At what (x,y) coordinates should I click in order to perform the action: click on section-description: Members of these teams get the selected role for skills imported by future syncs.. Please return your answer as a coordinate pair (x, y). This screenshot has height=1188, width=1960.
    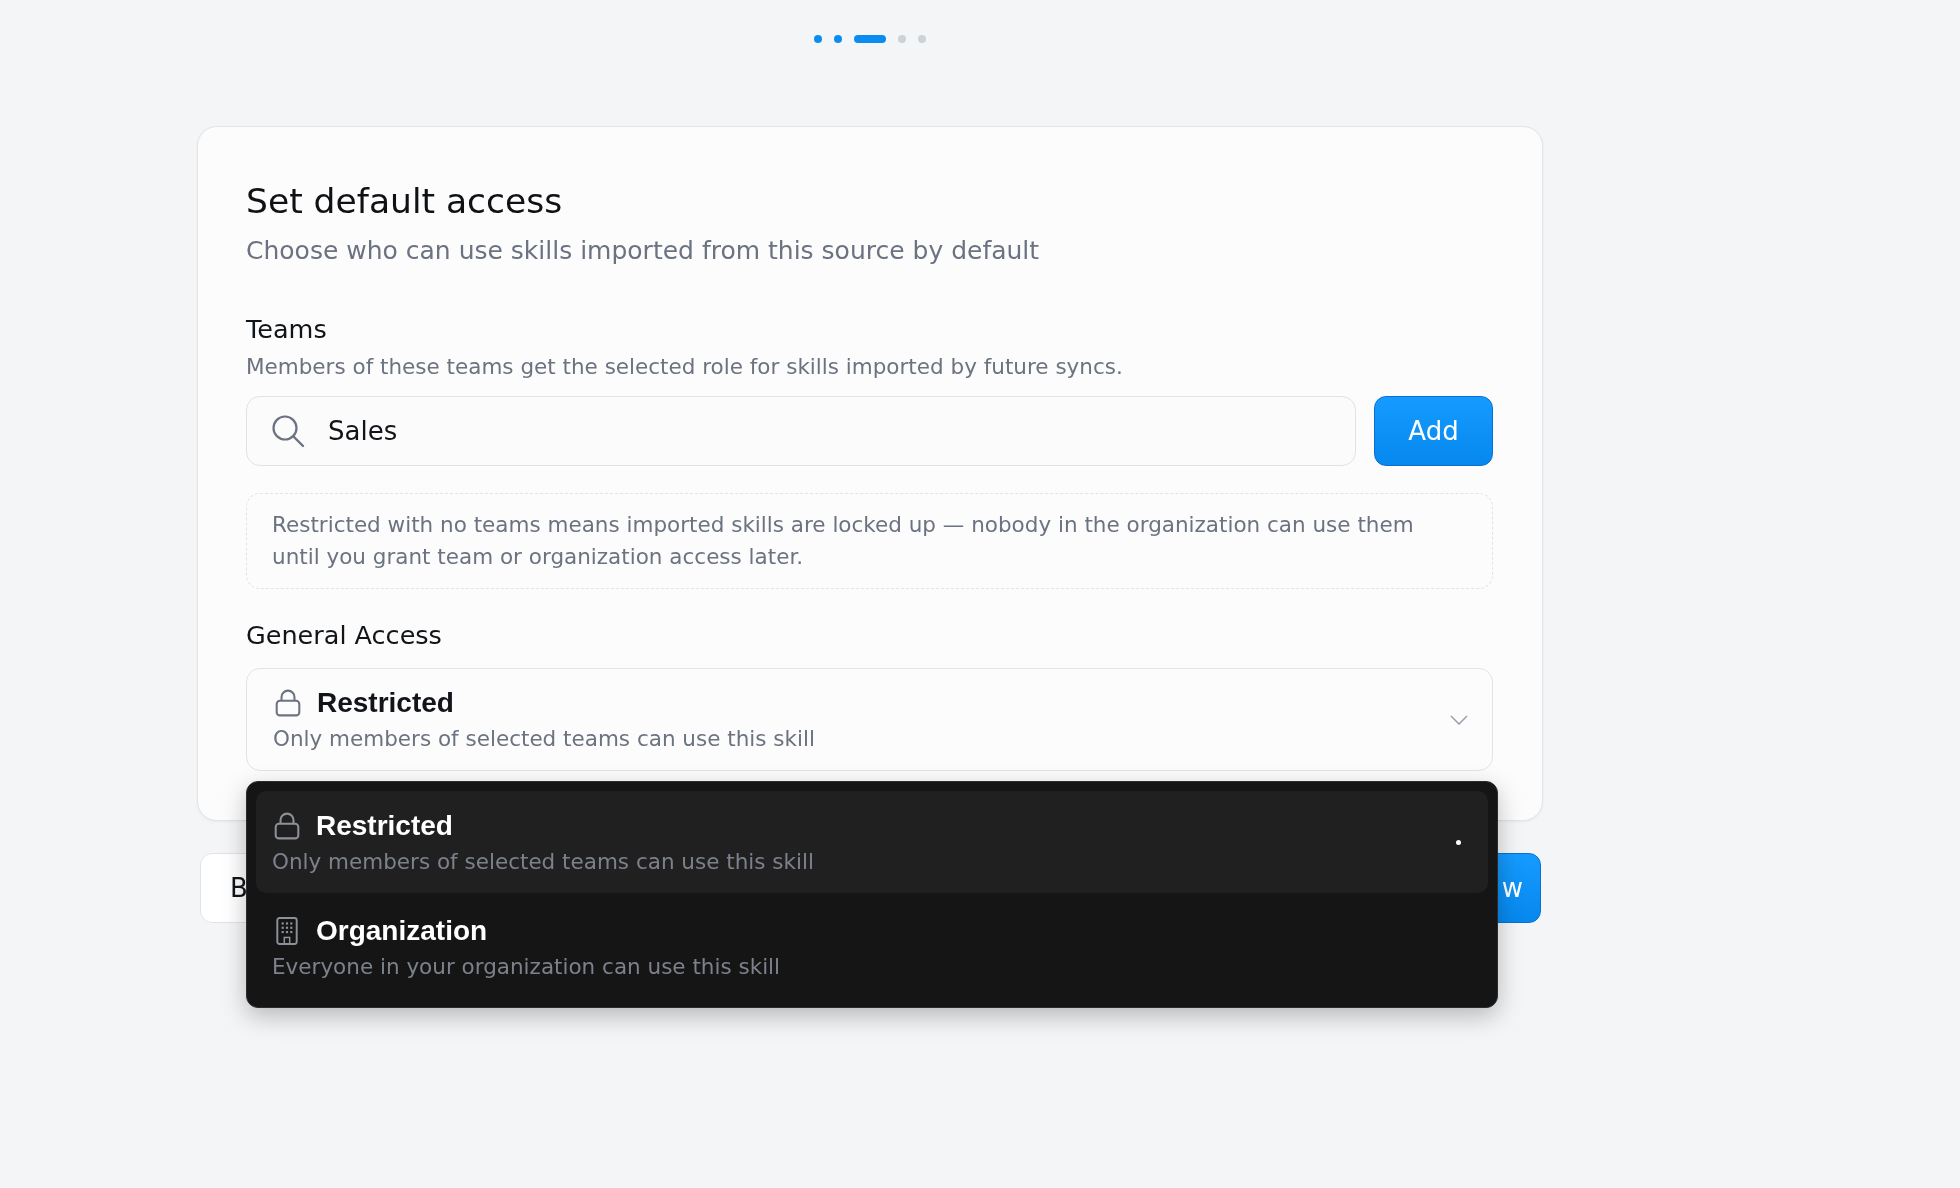
    Looking at the image, I should click on (685, 367).